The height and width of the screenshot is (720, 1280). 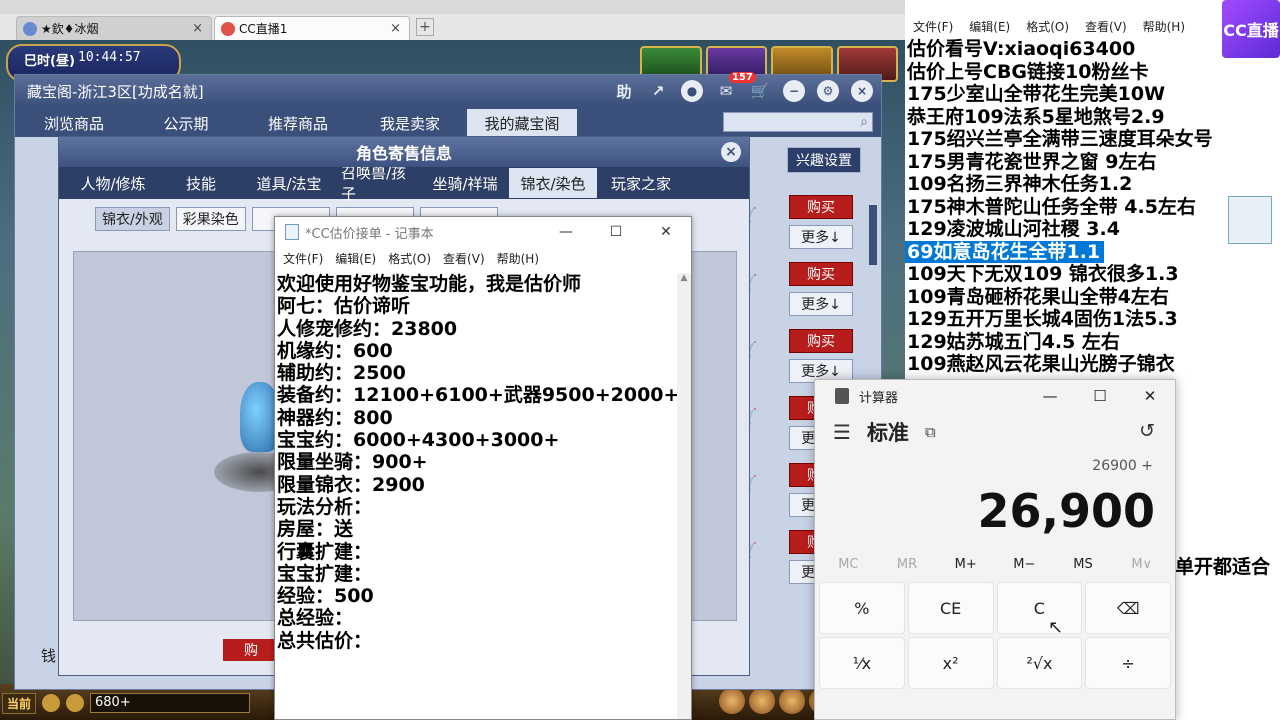 I want to click on floating-widget, so click(x=1250, y=220).